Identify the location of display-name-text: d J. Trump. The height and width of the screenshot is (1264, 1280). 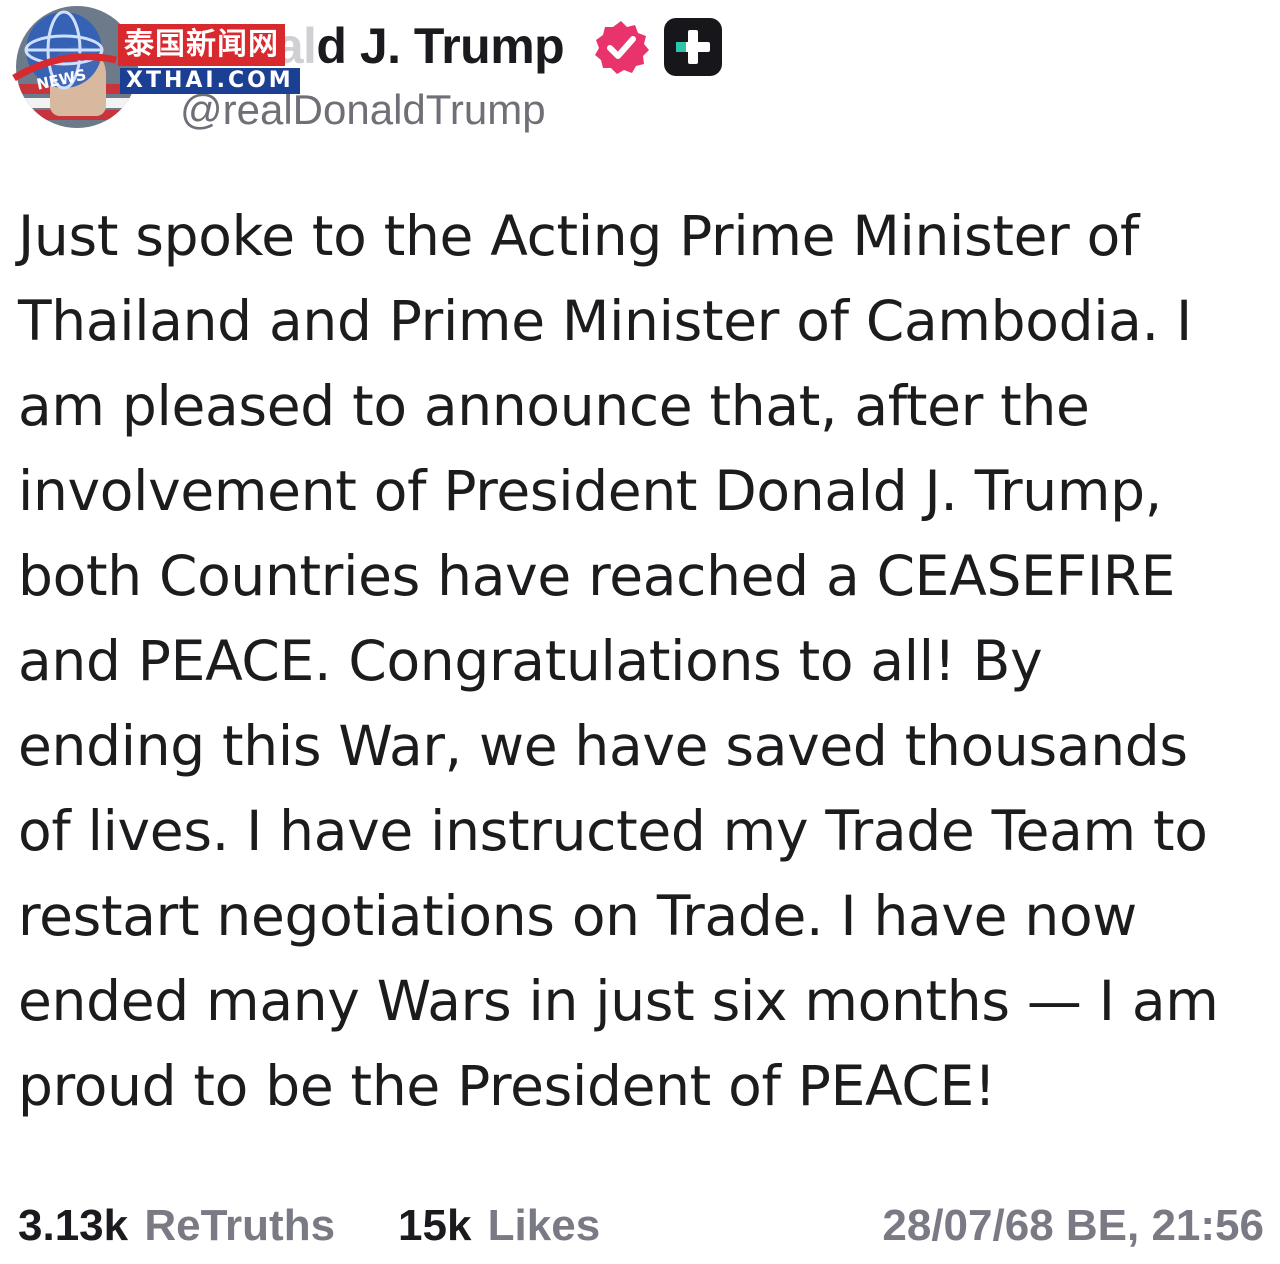
(440, 46).